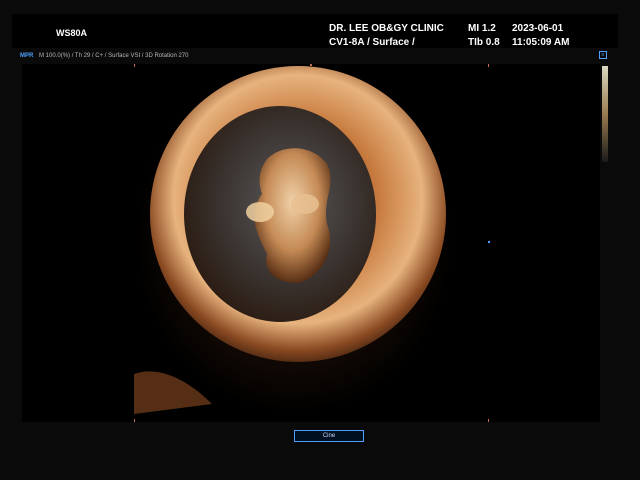  What do you see at coordinates (26, 56) in the screenshot?
I see `mpr-mode-tag: MPR` at bounding box center [26, 56].